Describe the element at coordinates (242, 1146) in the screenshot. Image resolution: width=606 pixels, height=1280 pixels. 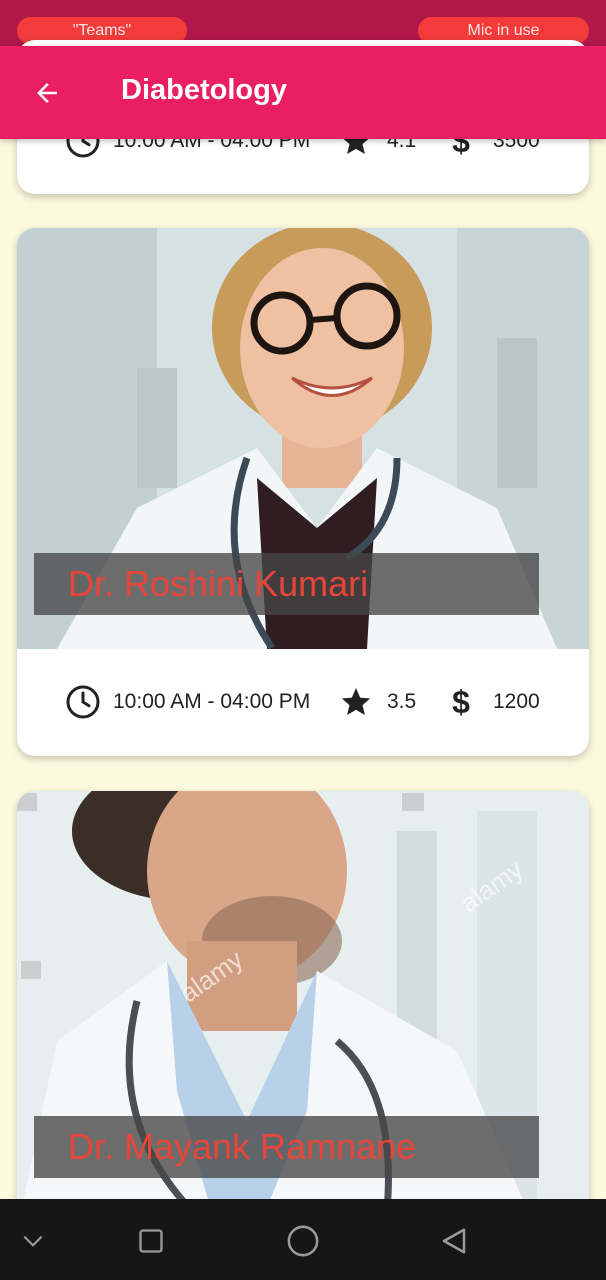
I see `doctor-name: Dr. Mayank Ramnane` at that location.